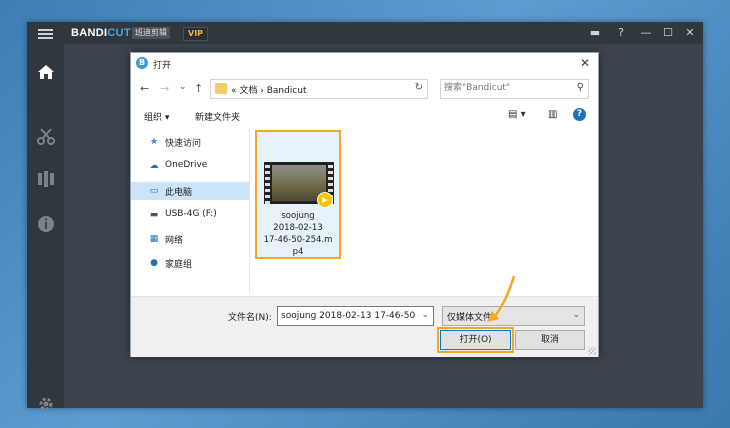 Image resolution: width=730 pixels, height=428 pixels. I want to click on dialog-title: 打开, so click(162, 66).